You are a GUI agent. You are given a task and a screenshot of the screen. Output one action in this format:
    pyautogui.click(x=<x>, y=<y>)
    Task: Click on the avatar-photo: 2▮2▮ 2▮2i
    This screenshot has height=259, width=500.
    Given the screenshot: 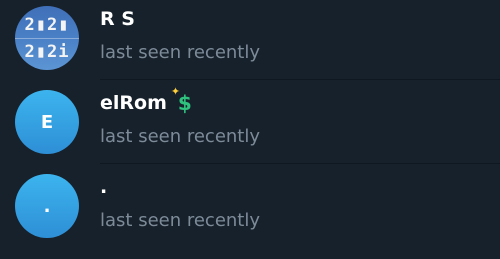 What is the action you would take?
    pyautogui.click(x=47, y=38)
    